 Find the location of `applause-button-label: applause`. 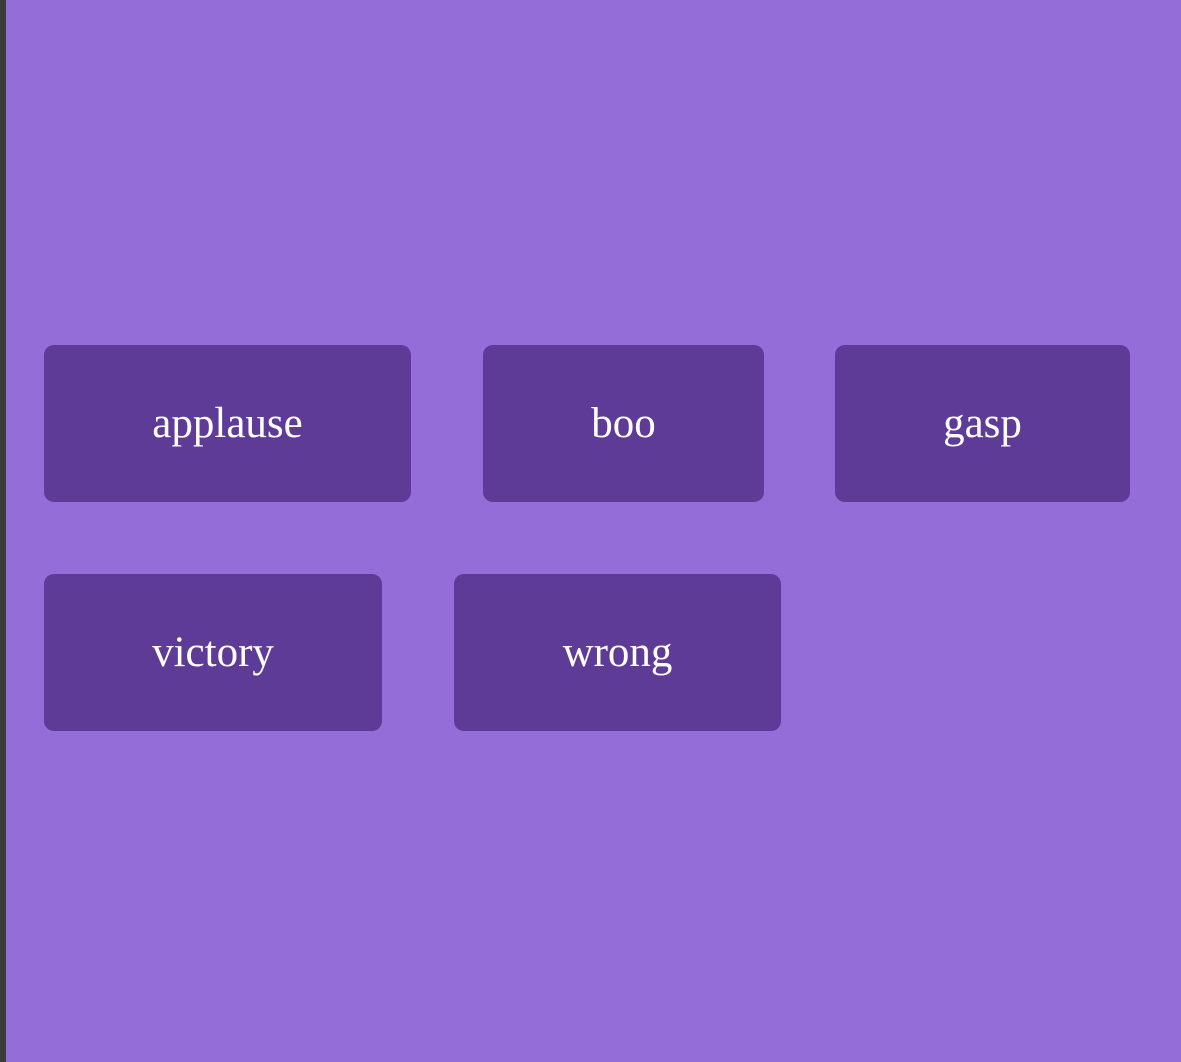

applause-button-label: applause is located at coordinates (227, 423).